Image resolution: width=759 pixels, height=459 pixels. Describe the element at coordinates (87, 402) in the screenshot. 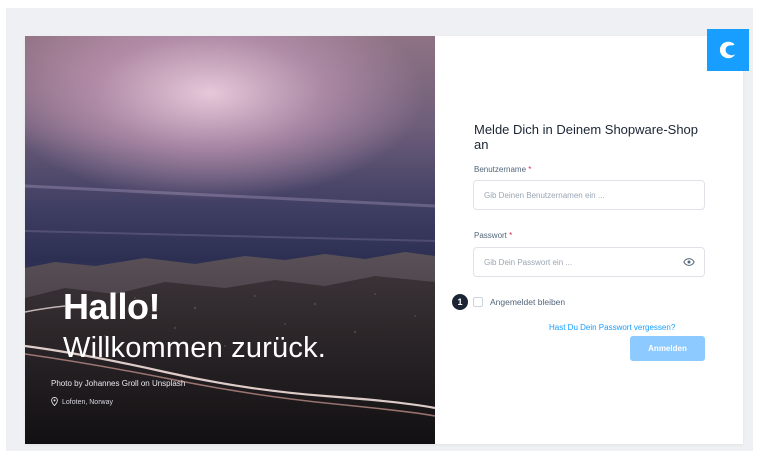

I see `location-text: Lofoten, Norway` at that location.